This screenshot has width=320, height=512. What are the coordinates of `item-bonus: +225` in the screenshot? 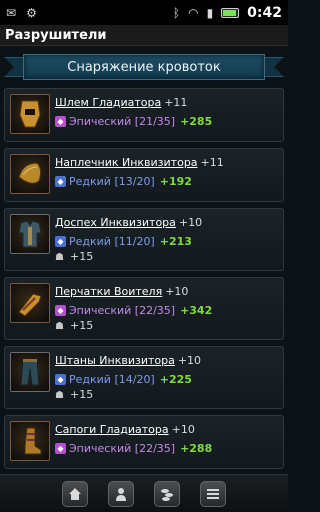 It's located at (175, 379).